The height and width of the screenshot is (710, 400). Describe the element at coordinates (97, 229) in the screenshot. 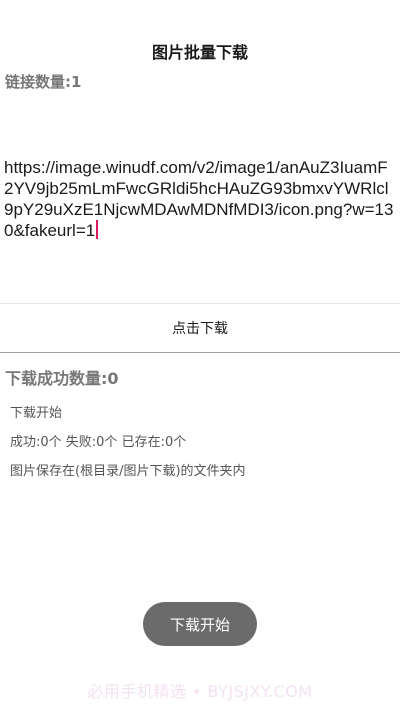

I see `text-cursor` at that location.